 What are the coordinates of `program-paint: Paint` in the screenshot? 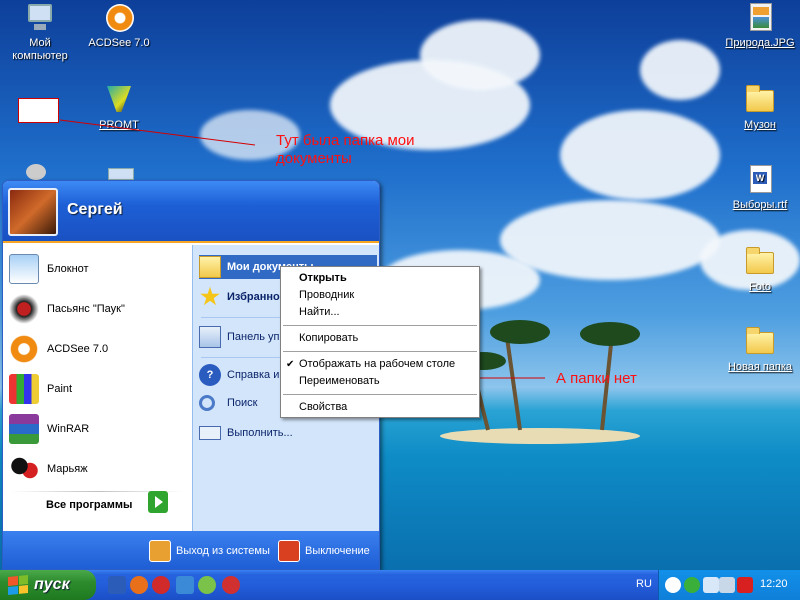 It's located at (98, 389).